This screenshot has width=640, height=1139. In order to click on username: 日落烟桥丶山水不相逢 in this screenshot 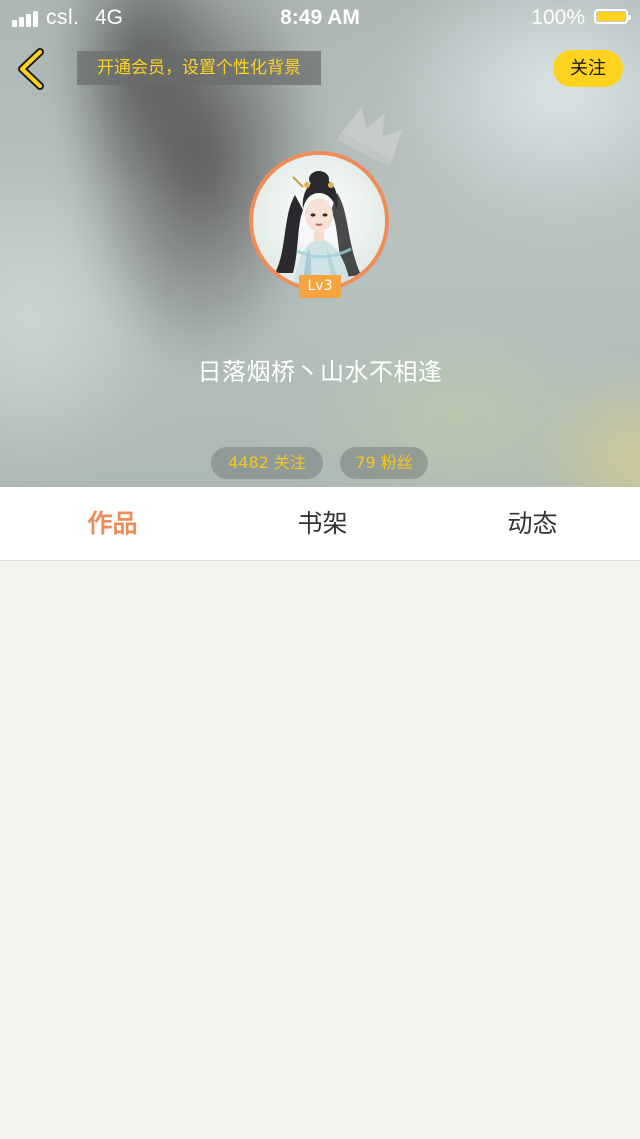, I will do `click(320, 372)`.